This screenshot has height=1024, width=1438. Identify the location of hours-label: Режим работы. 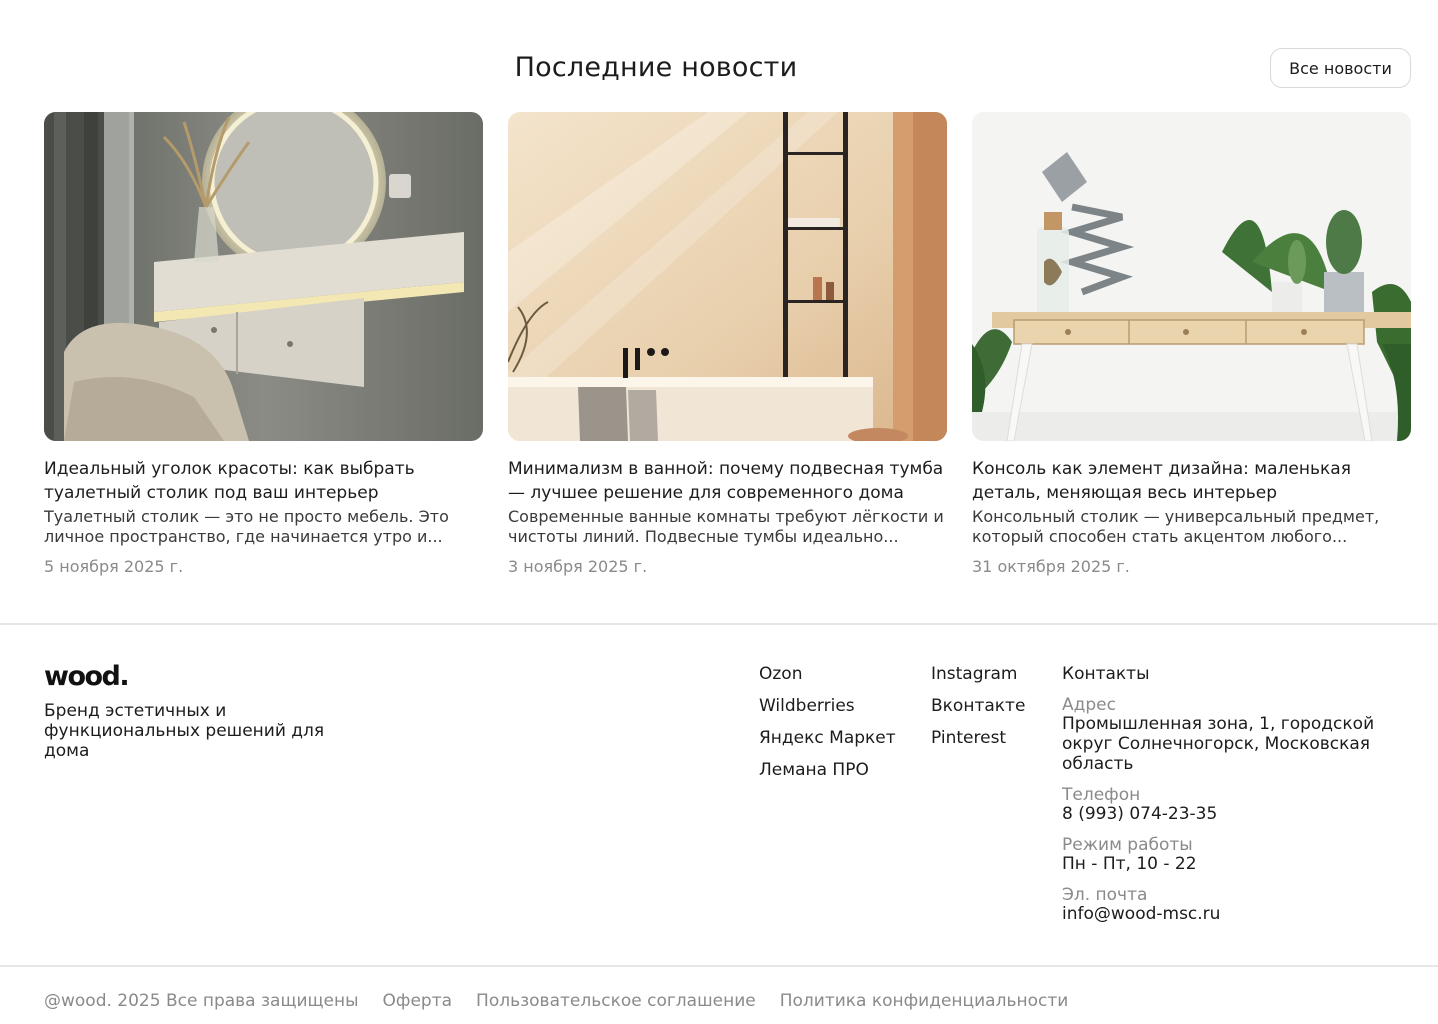
(1127, 845).